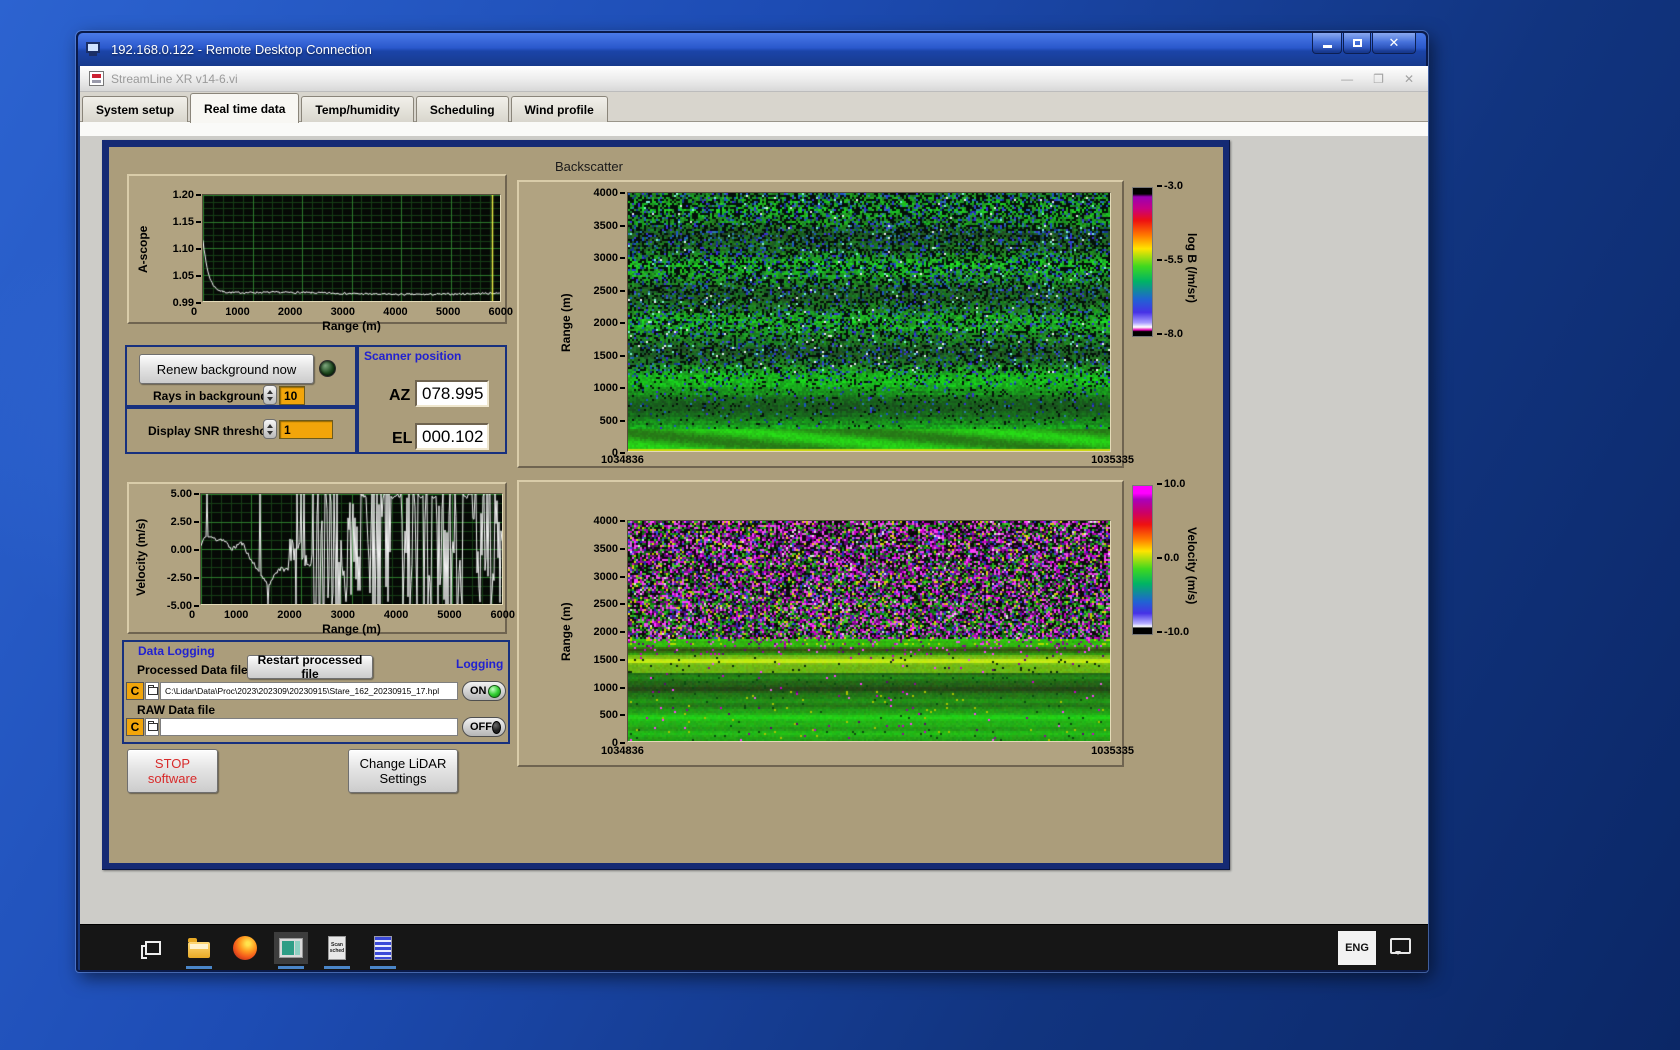 Image resolution: width=1680 pixels, height=1050 pixels. I want to click on minimize-button, so click(1327, 43).